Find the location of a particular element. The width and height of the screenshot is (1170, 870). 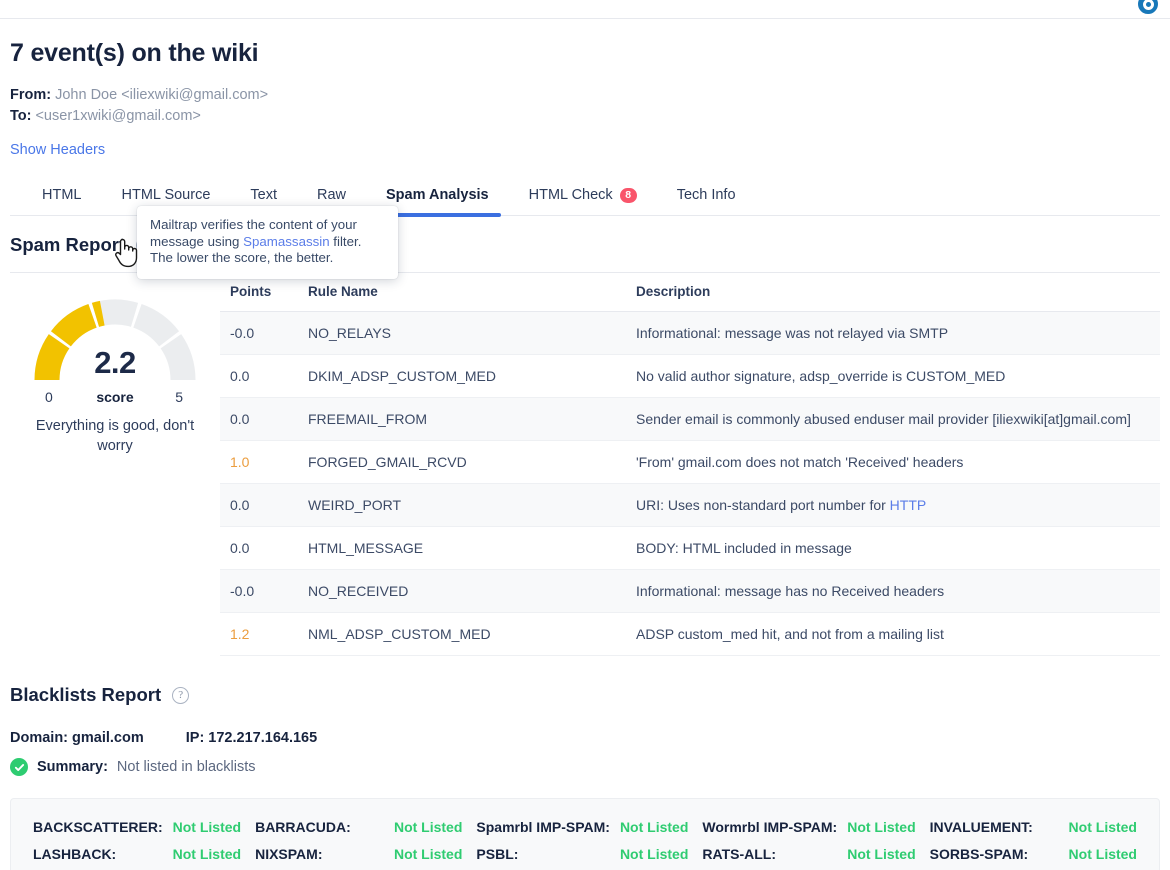

column-header-points: Points is located at coordinates (259, 292).